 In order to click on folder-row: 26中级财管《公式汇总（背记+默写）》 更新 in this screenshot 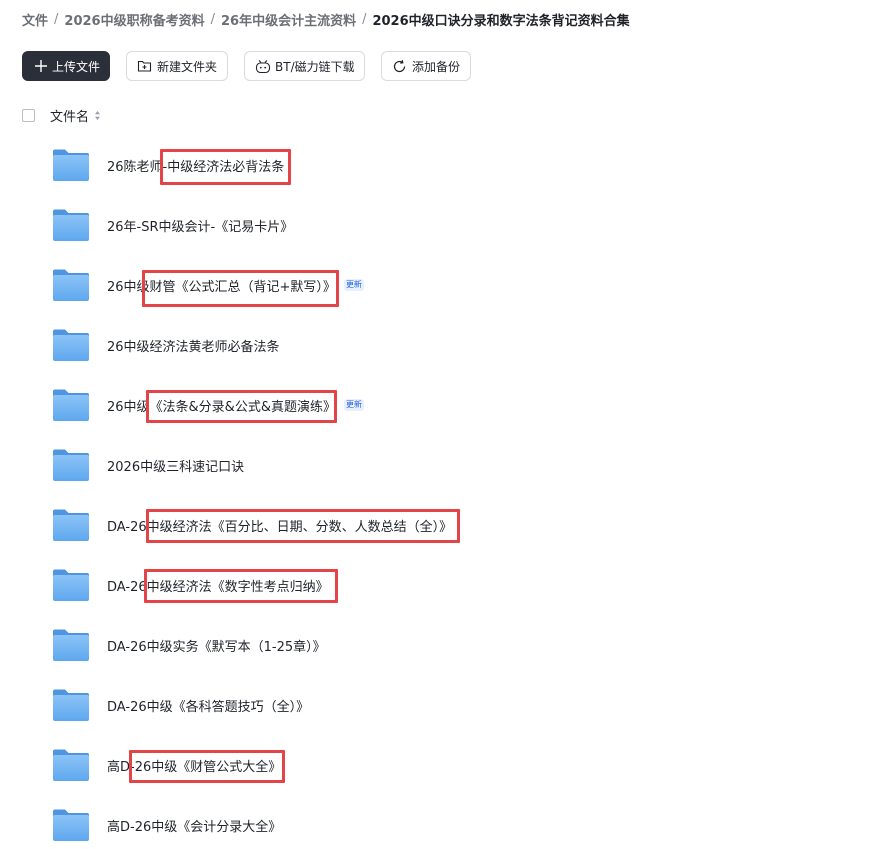, I will do `click(208, 285)`.